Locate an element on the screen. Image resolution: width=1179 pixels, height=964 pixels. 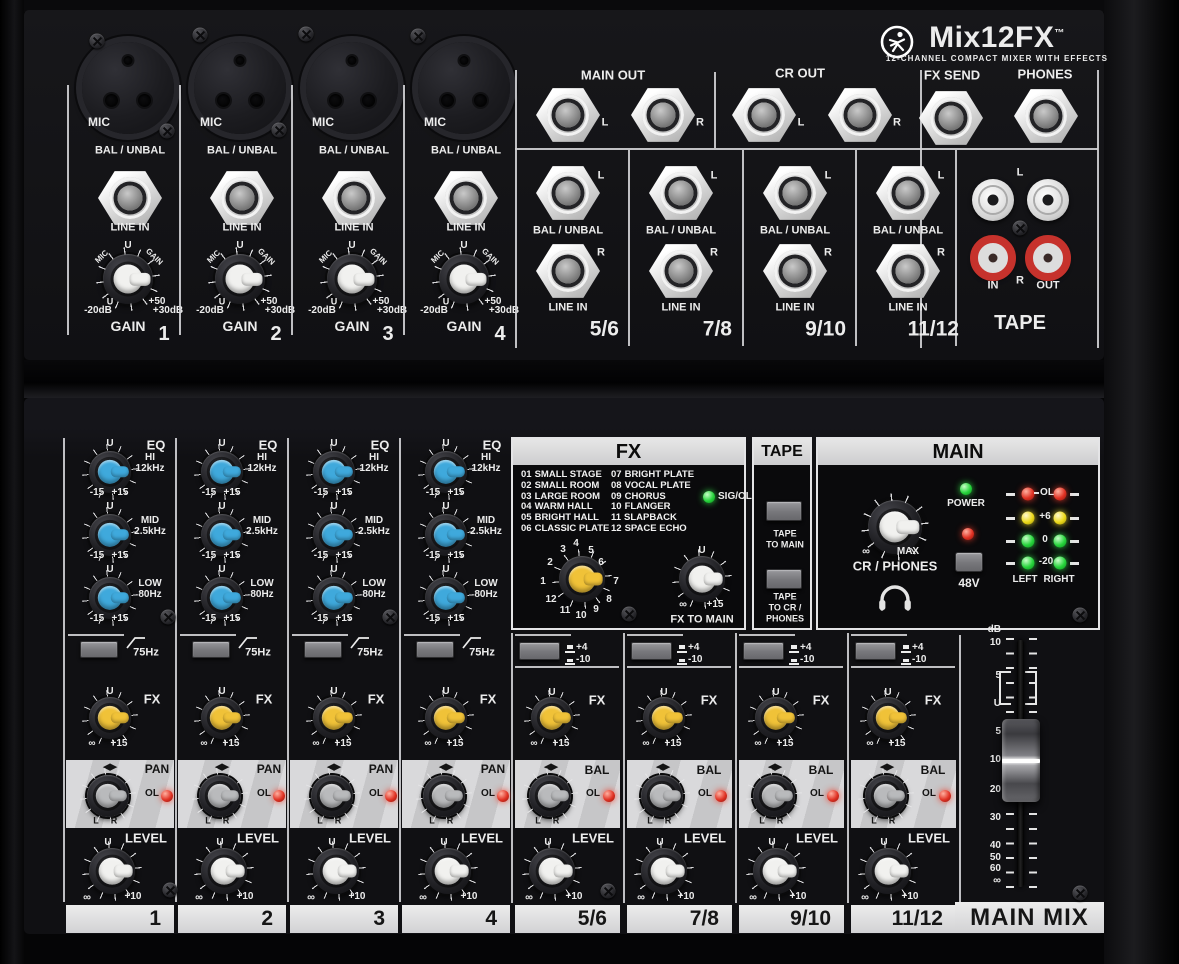
tape-section-panel: TAPE TAPE TO MAIN TAPE TO CR / PHONES is located at coordinates (782, 533).